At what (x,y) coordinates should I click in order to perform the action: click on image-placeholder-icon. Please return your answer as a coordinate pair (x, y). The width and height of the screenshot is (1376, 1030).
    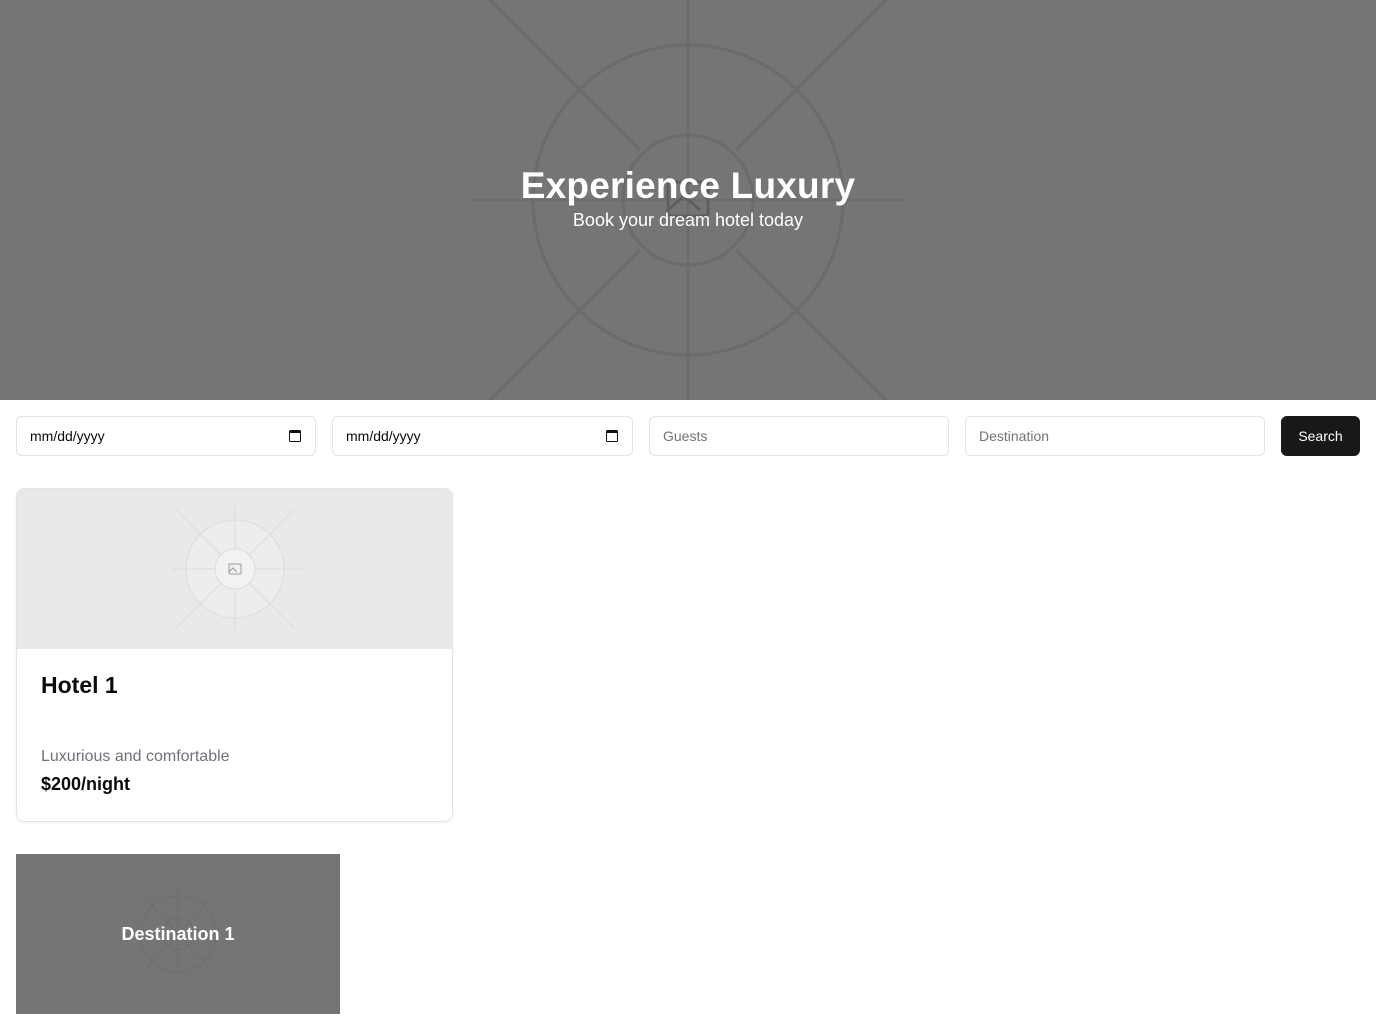
    Looking at the image, I should click on (237, 569).